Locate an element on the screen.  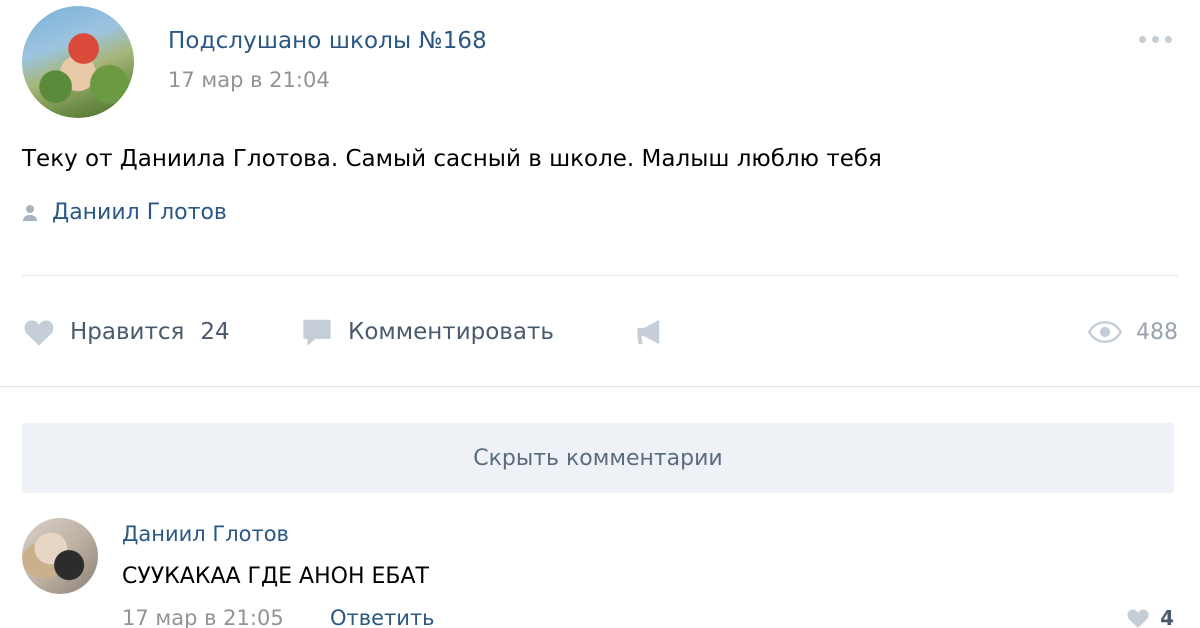
comment-like-button: 4 is located at coordinates (1150, 617).